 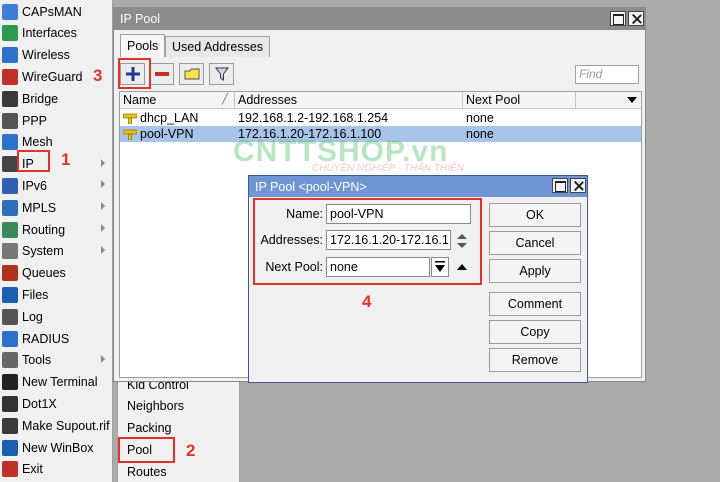 What do you see at coordinates (313, 118) in the screenshot?
I see `cell-addresses: 192.168.1.2-192.168.1.254` at bounding box center [313, 118].